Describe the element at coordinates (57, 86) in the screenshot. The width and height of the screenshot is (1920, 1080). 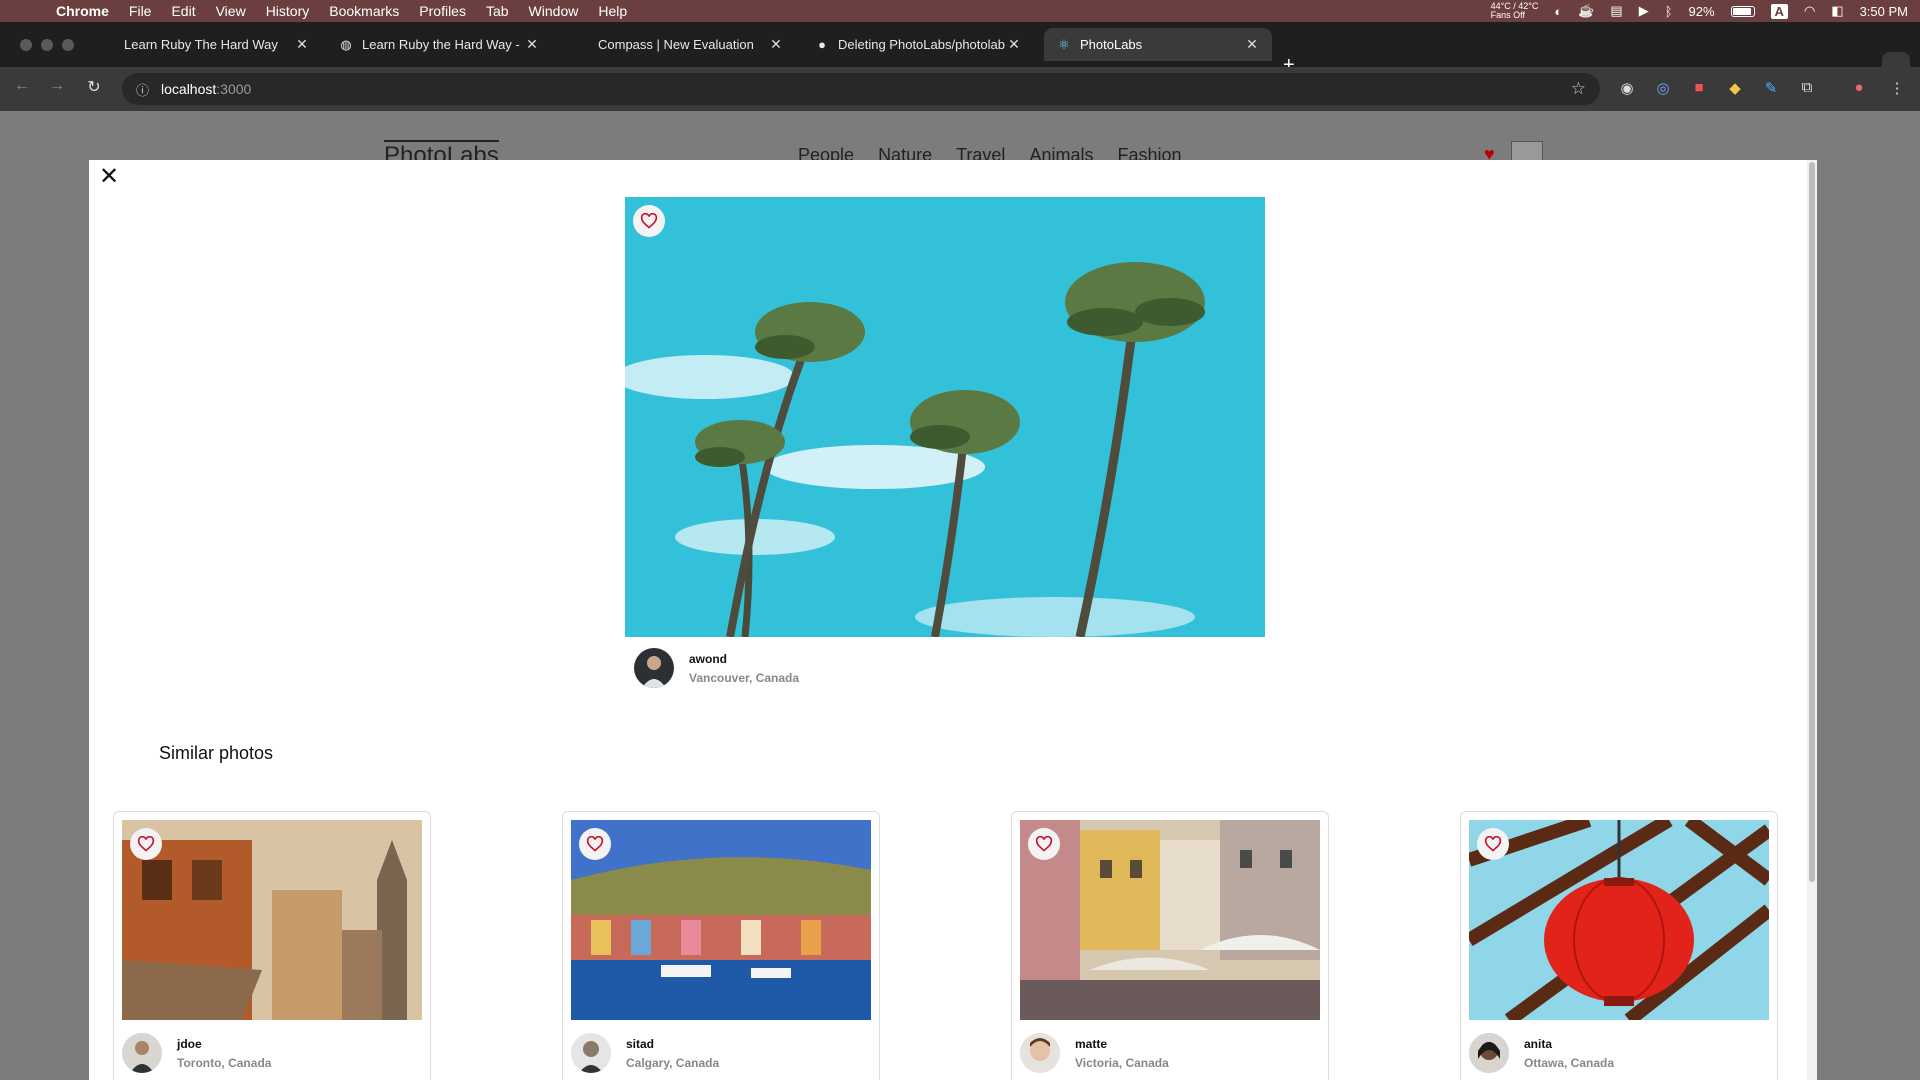
I see `forward-arrow-icon: →` at that location.